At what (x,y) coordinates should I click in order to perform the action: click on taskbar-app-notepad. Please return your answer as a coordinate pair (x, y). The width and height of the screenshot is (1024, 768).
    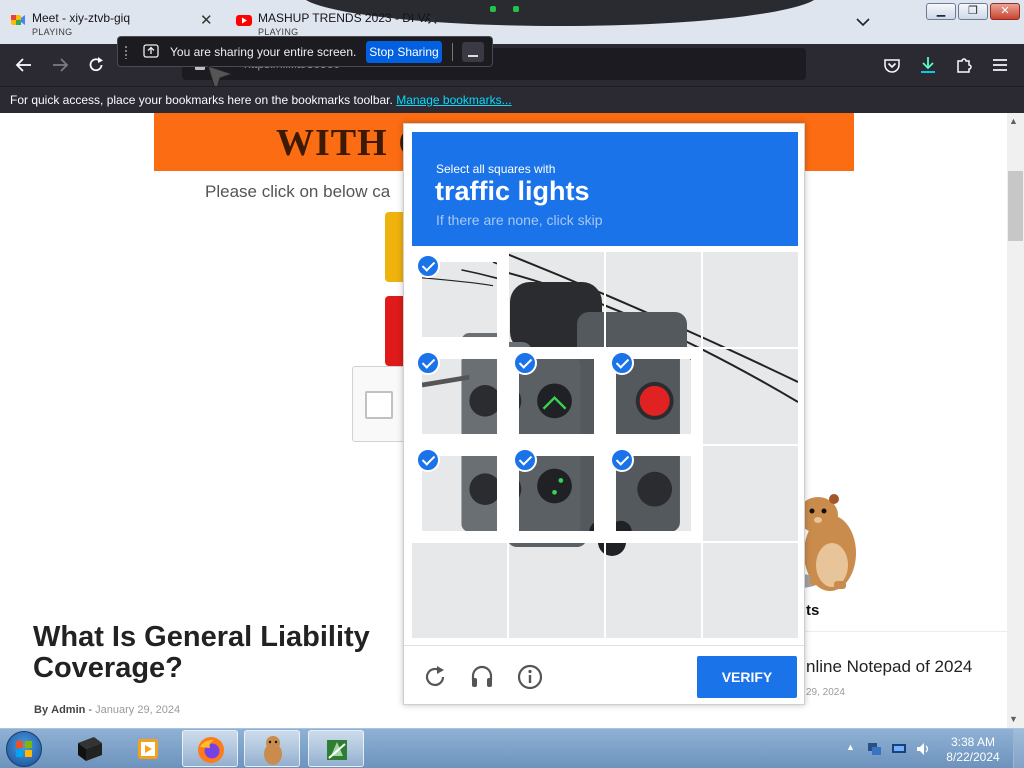
    Looking at the image, I should click on (336, 748).